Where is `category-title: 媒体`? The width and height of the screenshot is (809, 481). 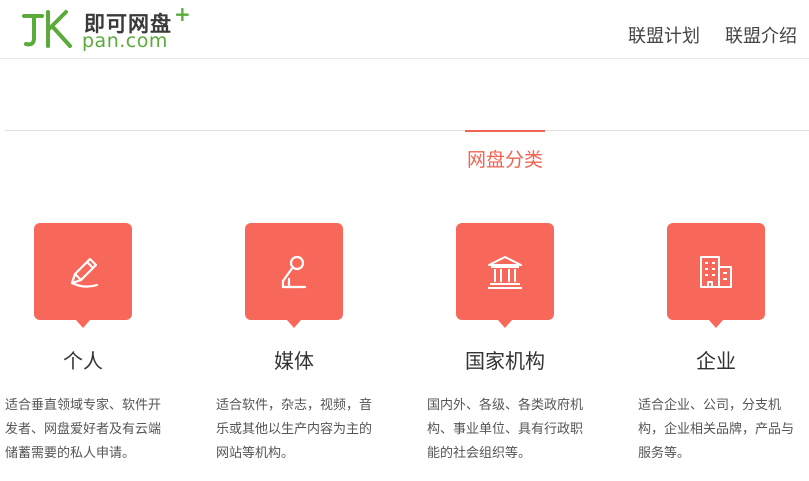 category-title: 媒体 is located at coordinates (294, 361).